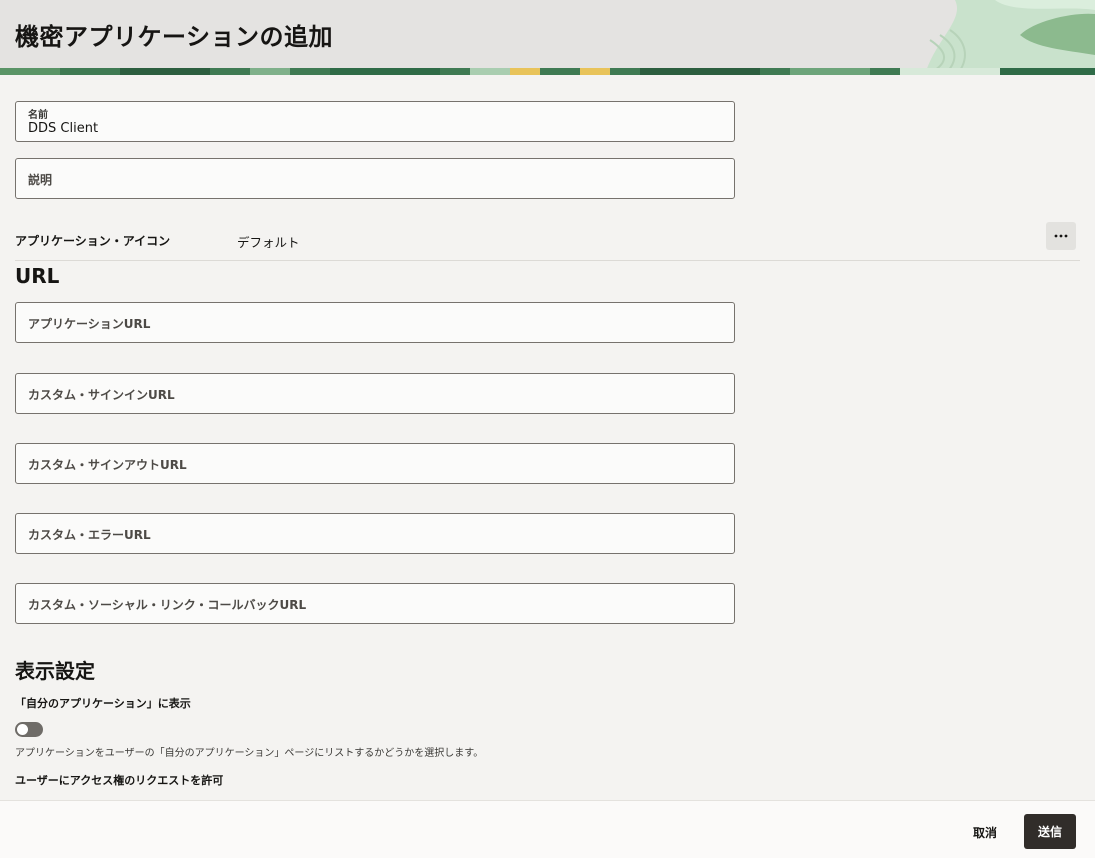 The height and width of the screenshot is (858, 1095). What do you see at coordinates (547, 260) in the screenshot?
I see `divider` at bounding box center [547, 260].